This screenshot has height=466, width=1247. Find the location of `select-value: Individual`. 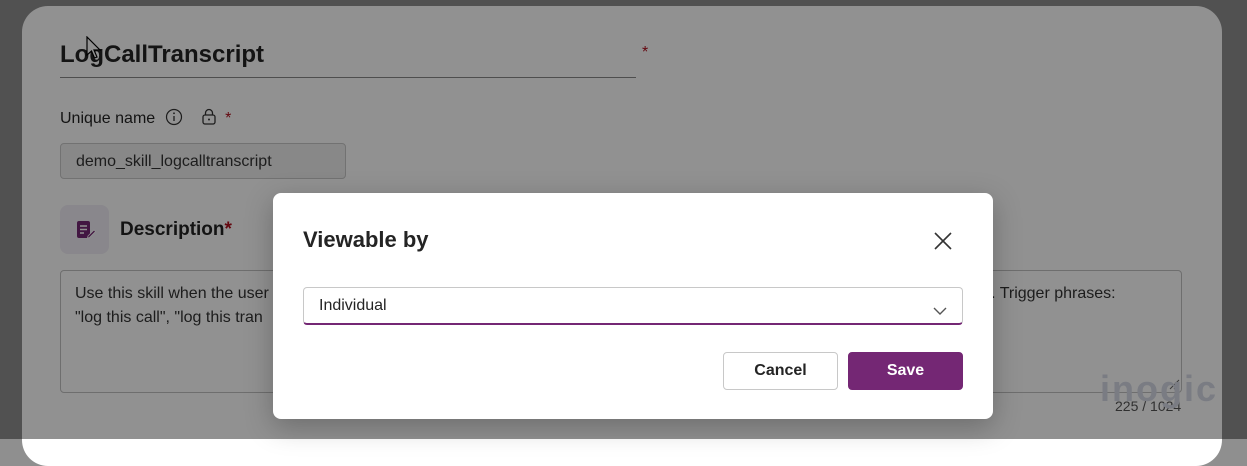

select-value: Individual is located at coordinates (353, 305).